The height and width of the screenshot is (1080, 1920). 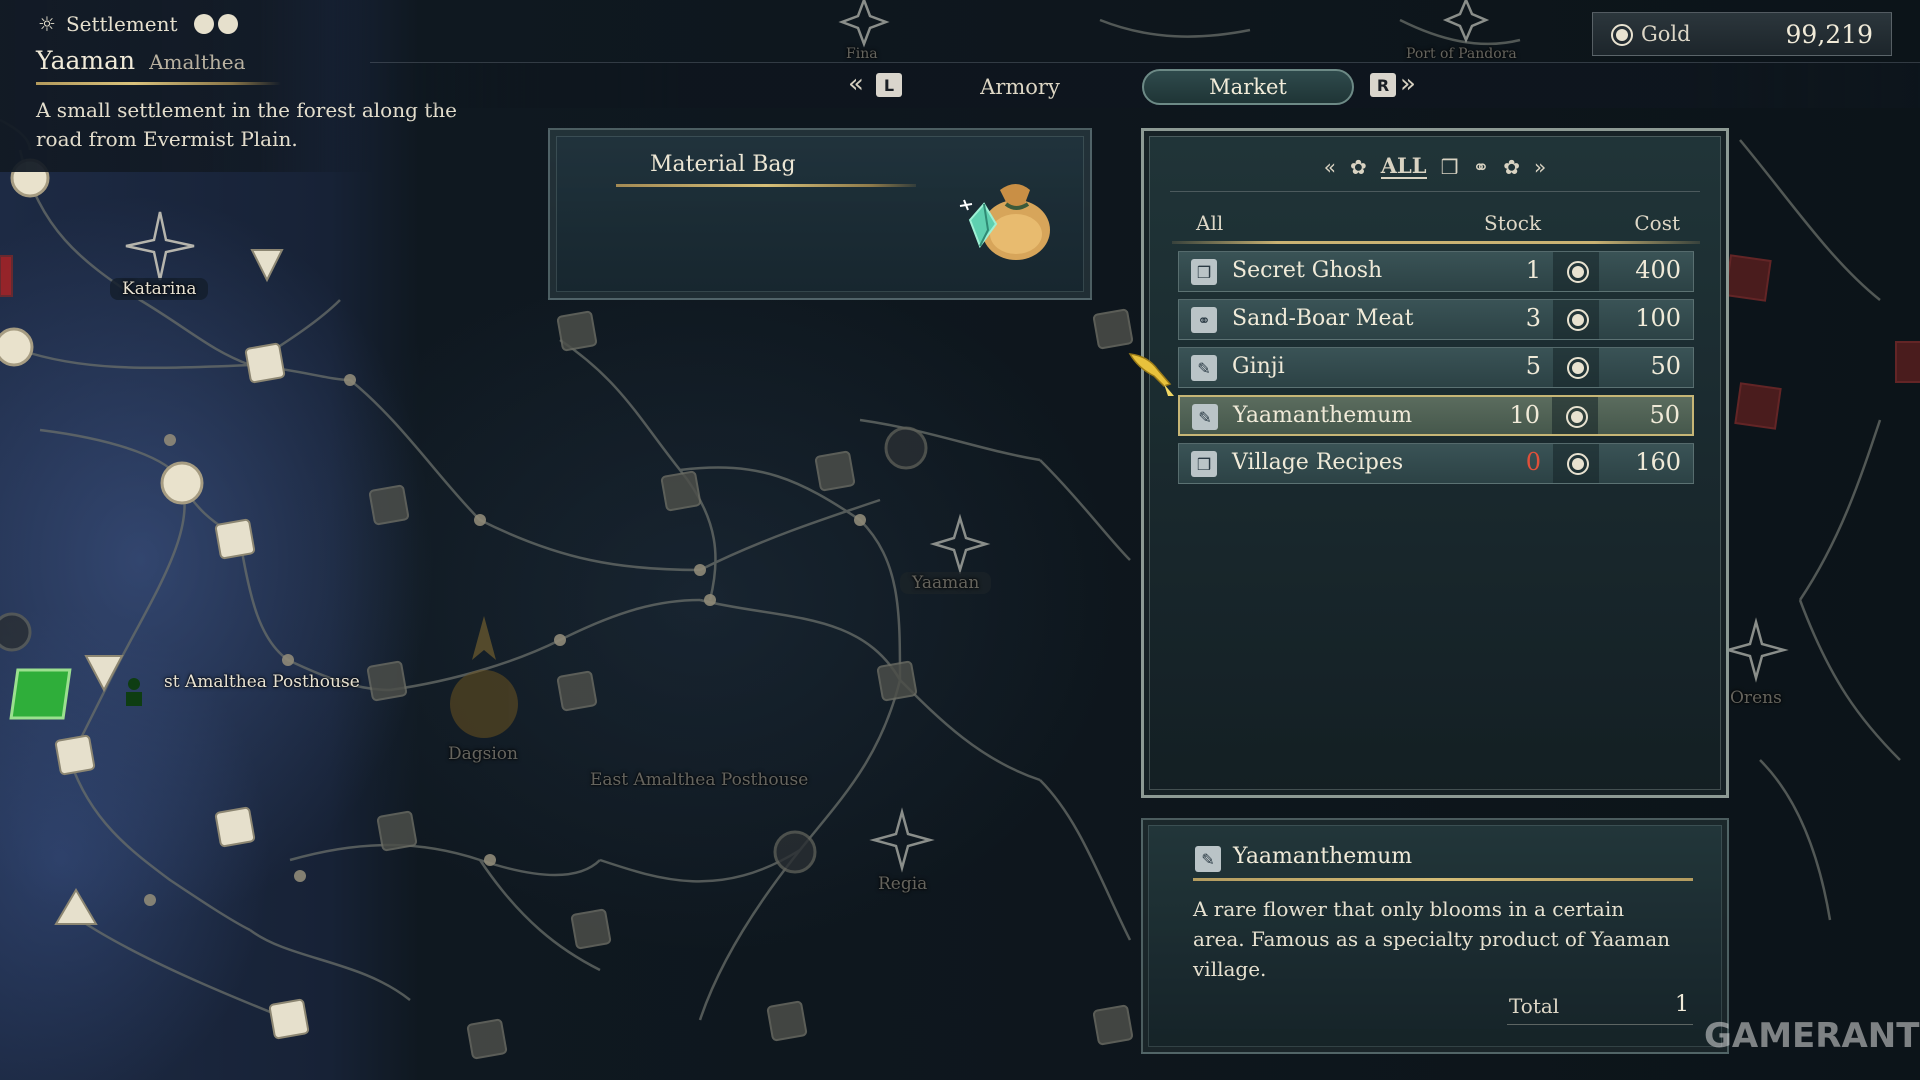 What do you see at coordinates (1540, 167) in the screenshot?
I see `category-next-chevron-icon: »` at bounding box center [1540, 167].